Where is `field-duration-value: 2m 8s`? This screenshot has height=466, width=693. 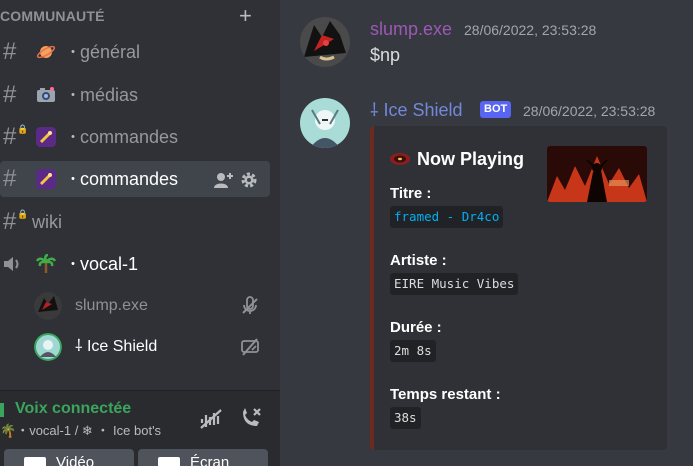
field-duration-value: 2m 8s is located at coordinates (413, 351).